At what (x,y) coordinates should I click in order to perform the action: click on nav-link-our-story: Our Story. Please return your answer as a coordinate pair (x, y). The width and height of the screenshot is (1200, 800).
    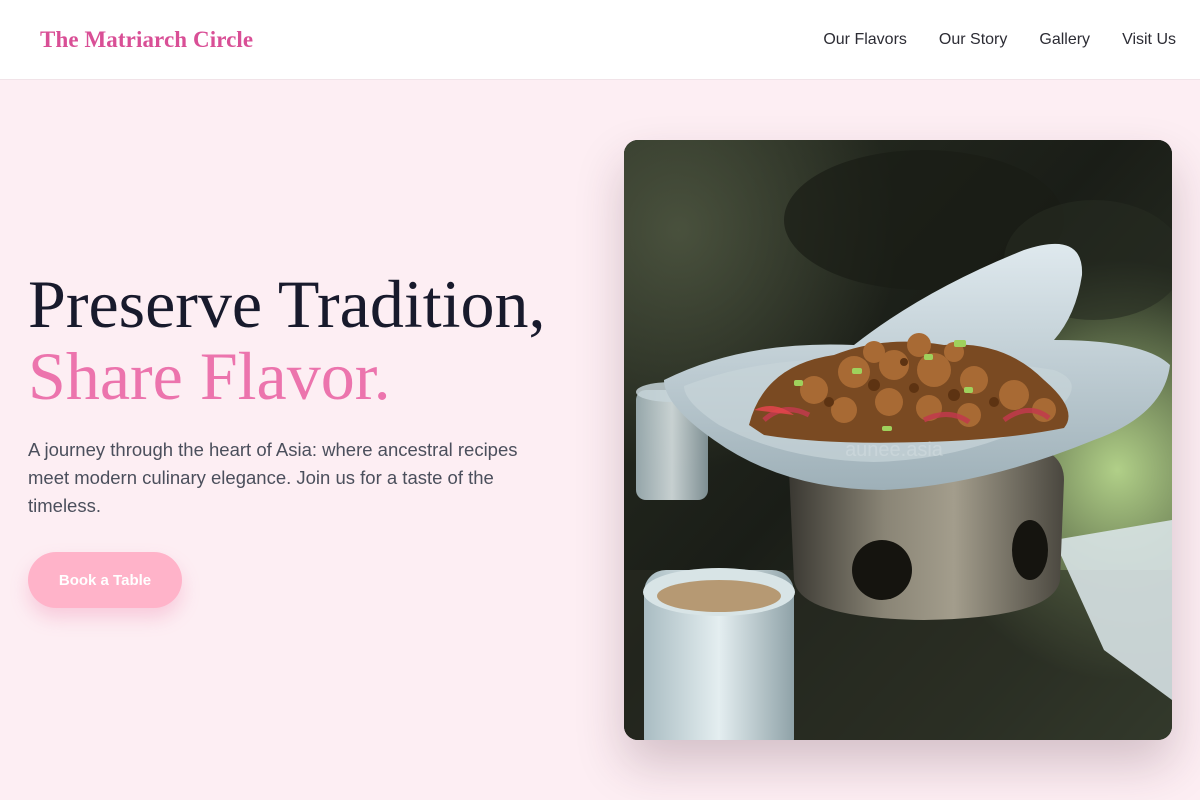
    Looking at the image, I should click on (973, 40).